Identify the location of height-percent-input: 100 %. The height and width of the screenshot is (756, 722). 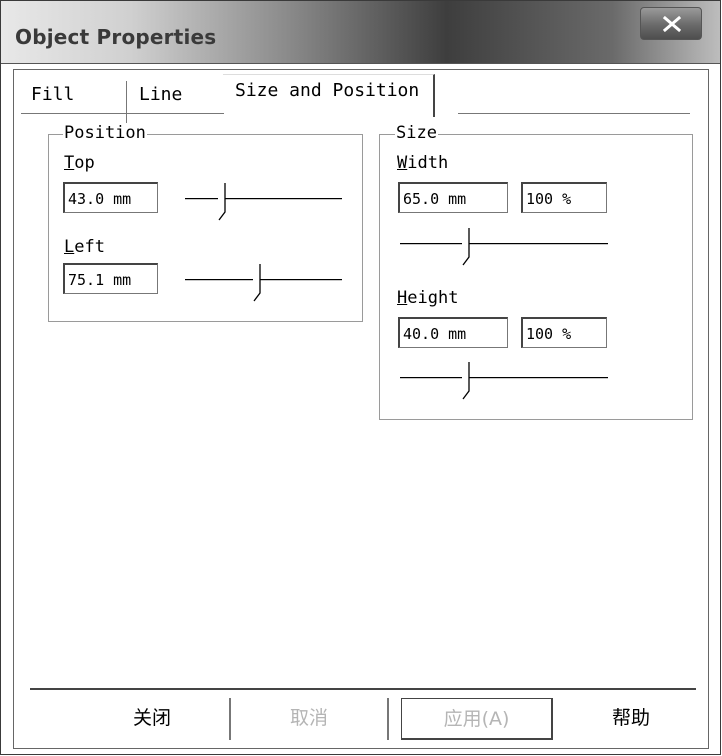
(564, 332).